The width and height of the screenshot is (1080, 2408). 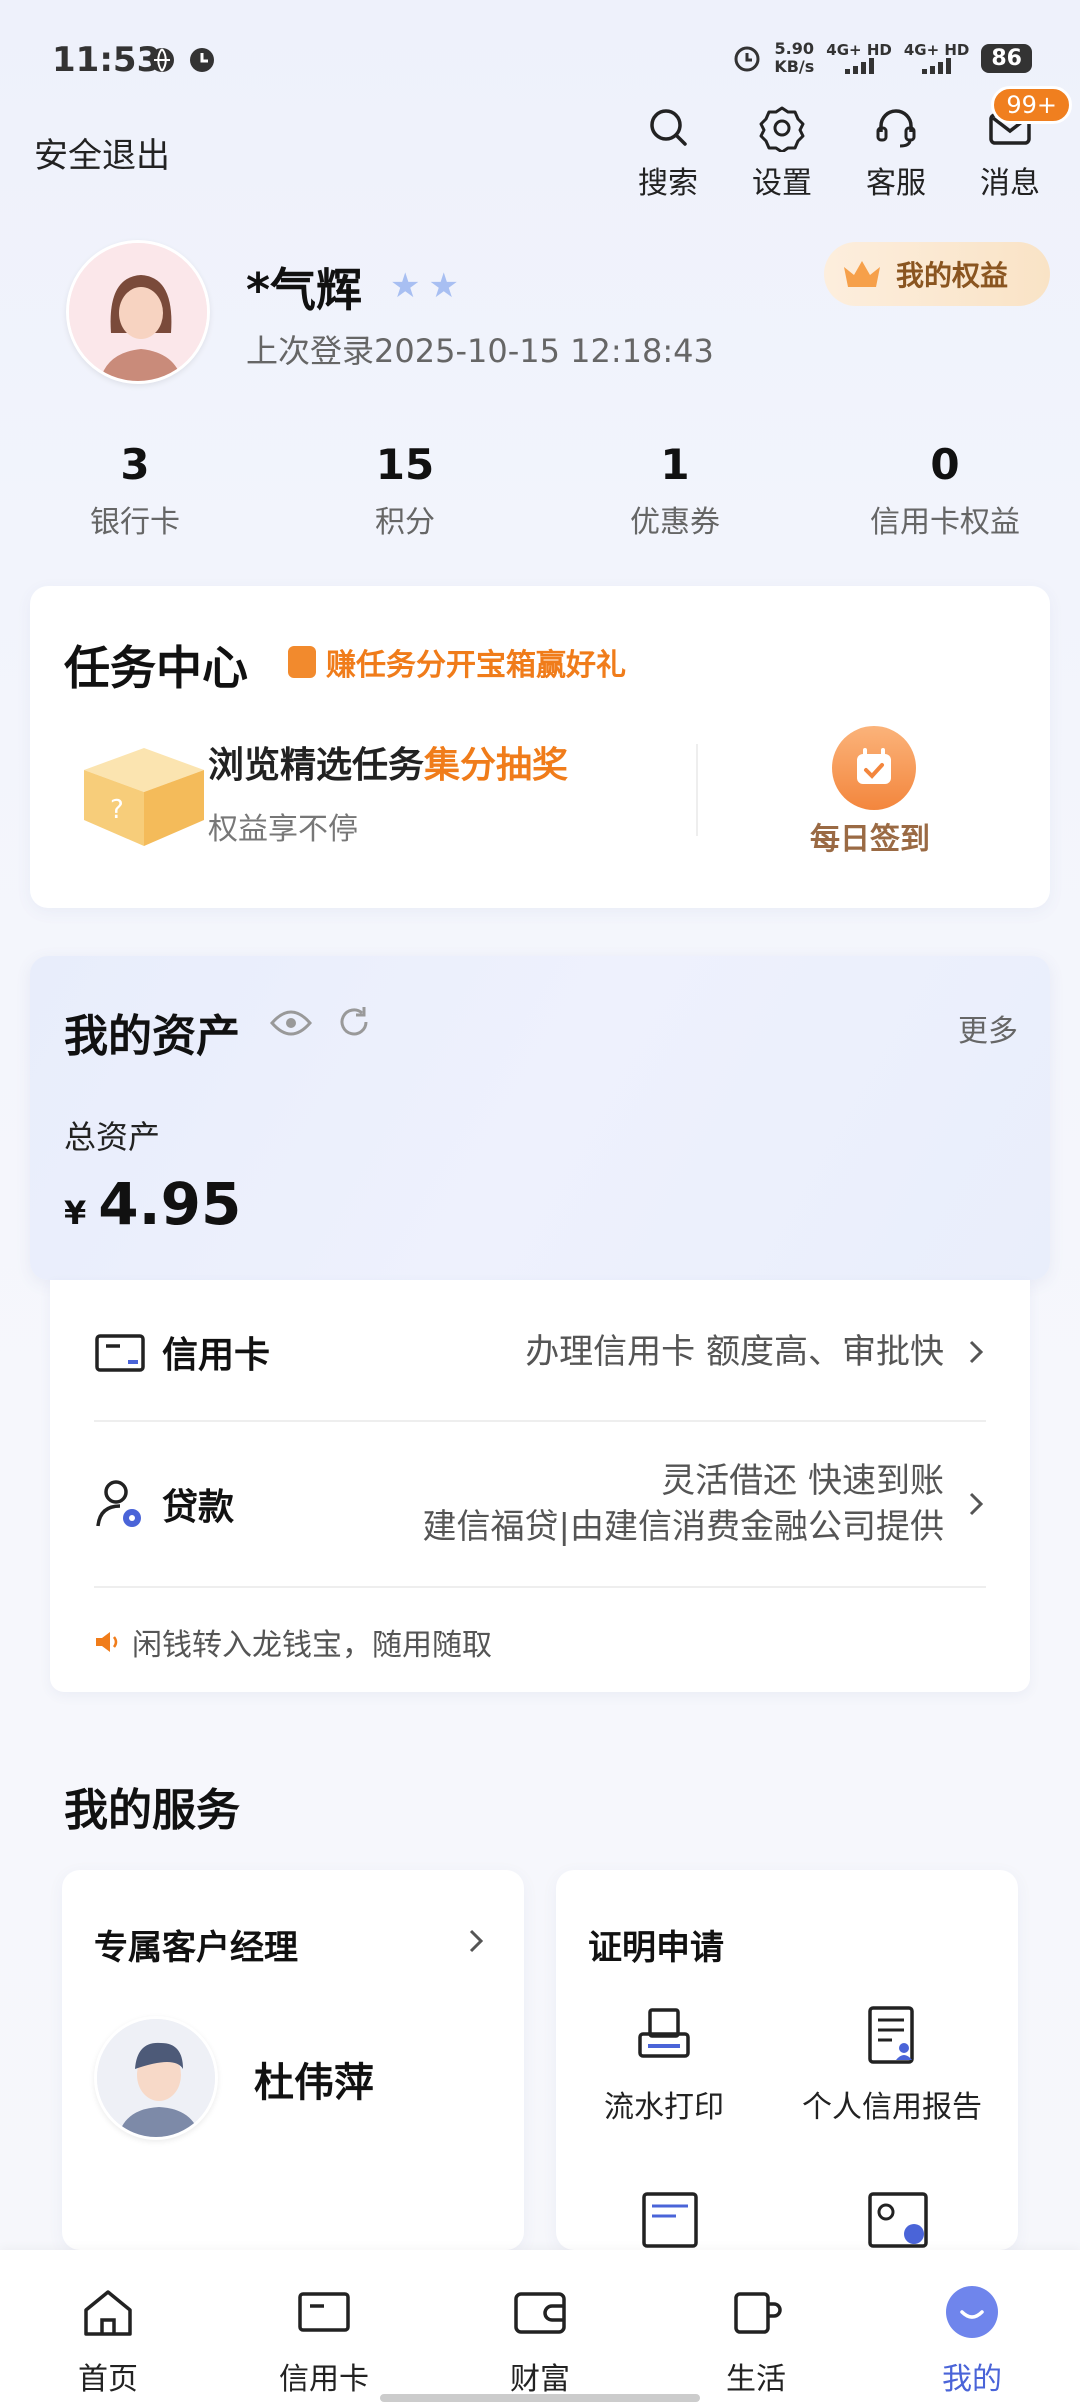 What do you see at coordinates (135, 490) in the screenshot?
I see `stat-bank-cards: 3 银行卡` at bounding box center [135, 490].